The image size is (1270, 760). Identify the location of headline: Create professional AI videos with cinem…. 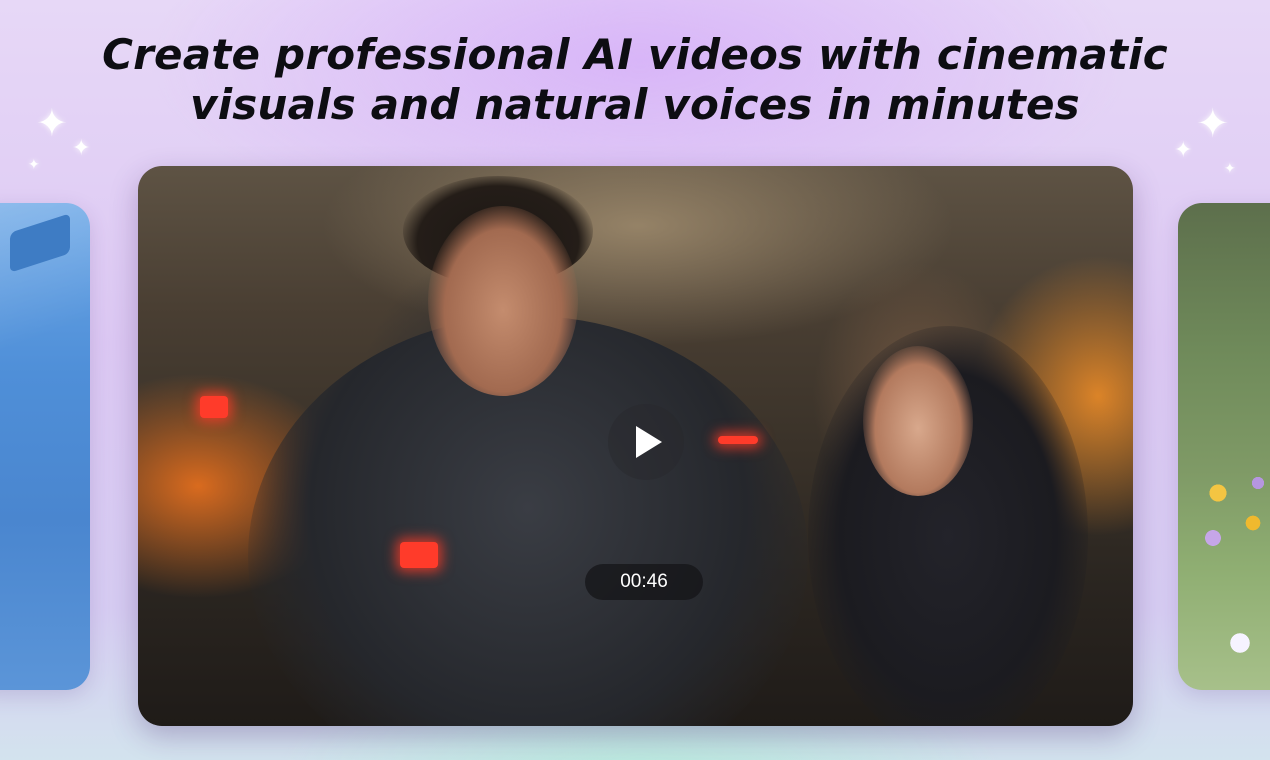
(635, 80).